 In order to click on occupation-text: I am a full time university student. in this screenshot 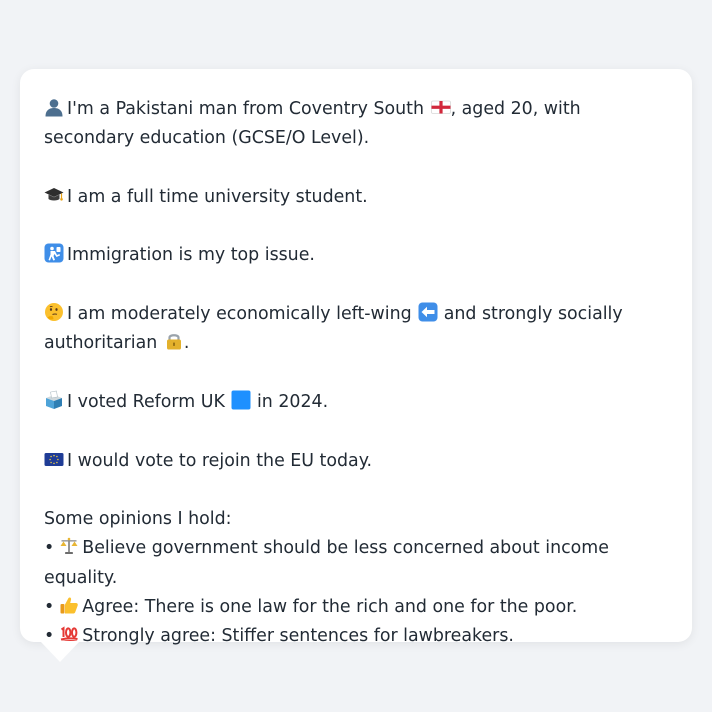, I will do `click(217, 196)`.